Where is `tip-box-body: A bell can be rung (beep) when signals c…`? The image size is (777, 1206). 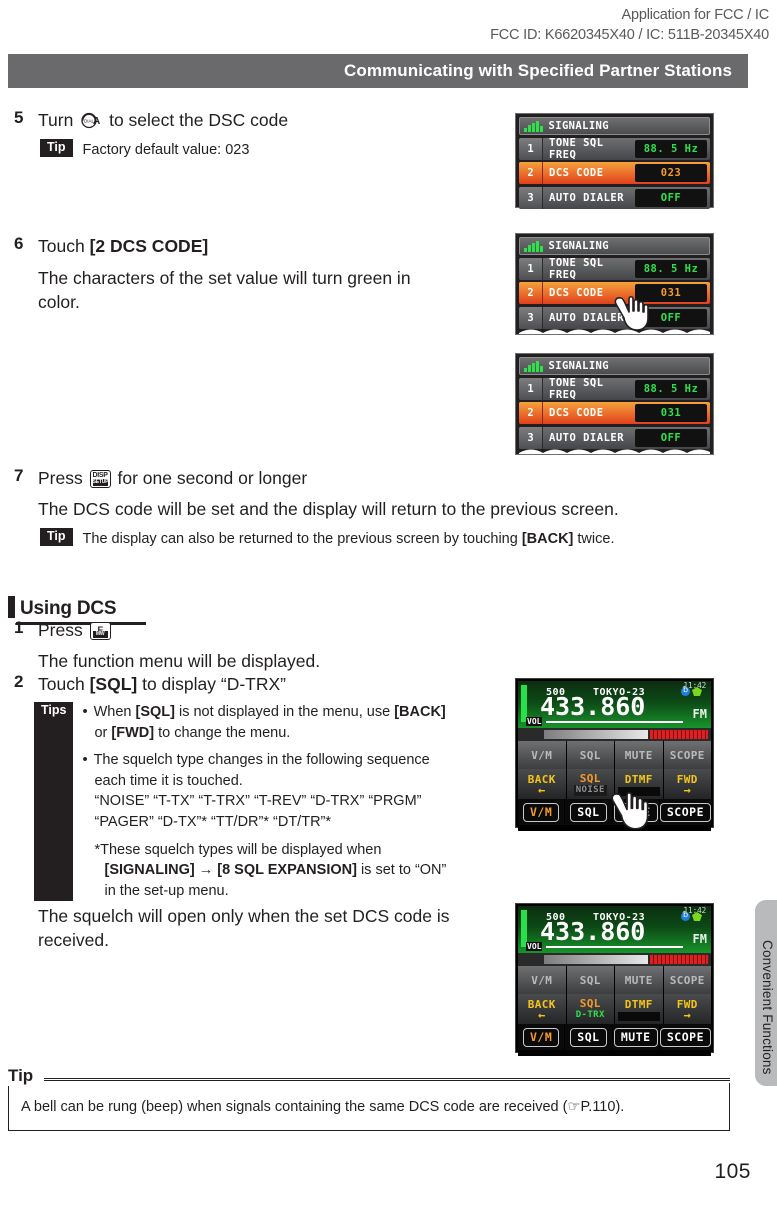 tip-box-body: A bell can be rung (beep) when signals c… is located at coordinates (369, 1107).